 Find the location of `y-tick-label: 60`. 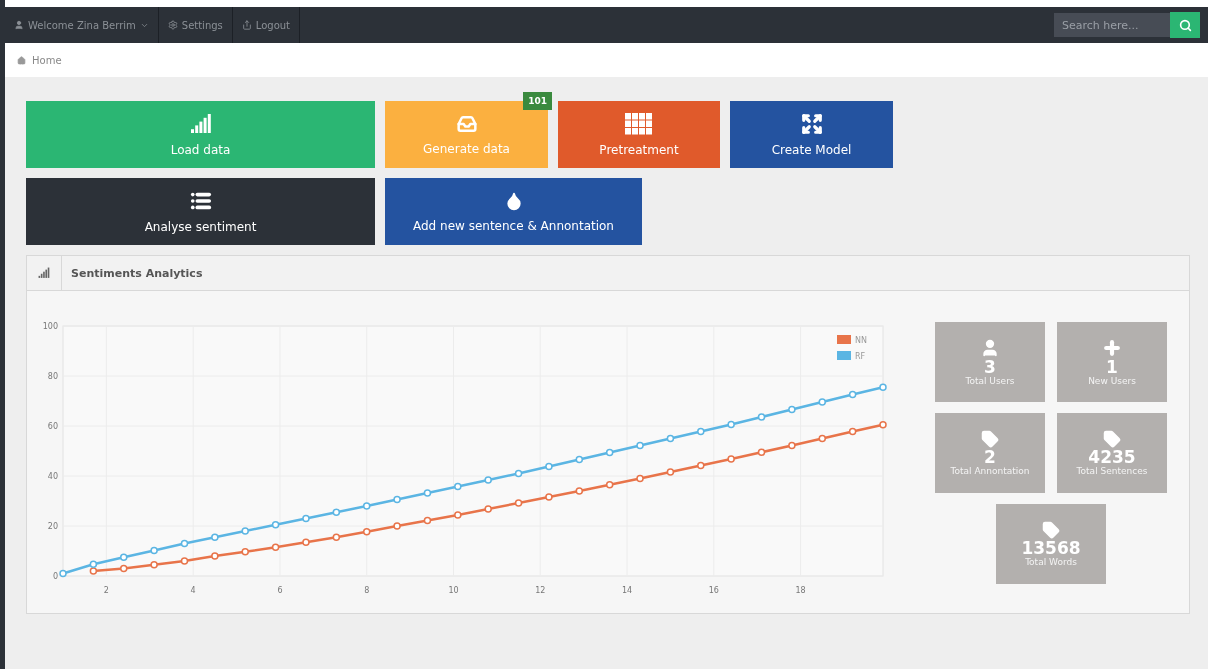

y-tick-label: 60 is located at coordinates (52, 426).